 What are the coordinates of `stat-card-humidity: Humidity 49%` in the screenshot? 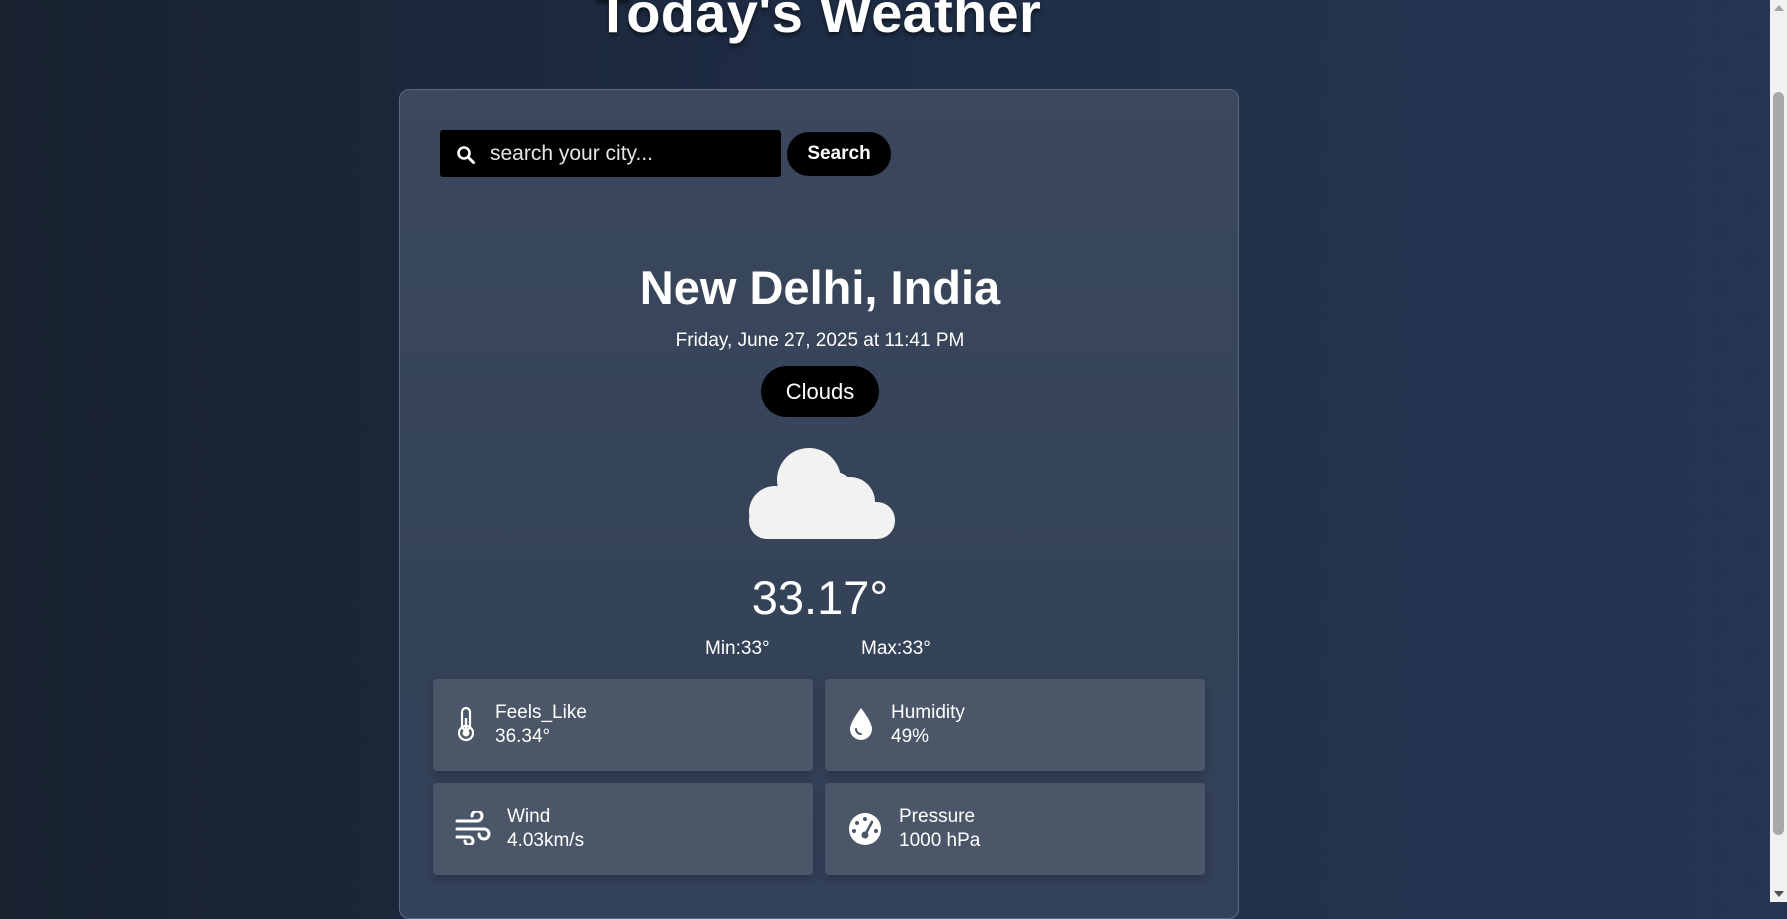 It's located at (1015, 725).